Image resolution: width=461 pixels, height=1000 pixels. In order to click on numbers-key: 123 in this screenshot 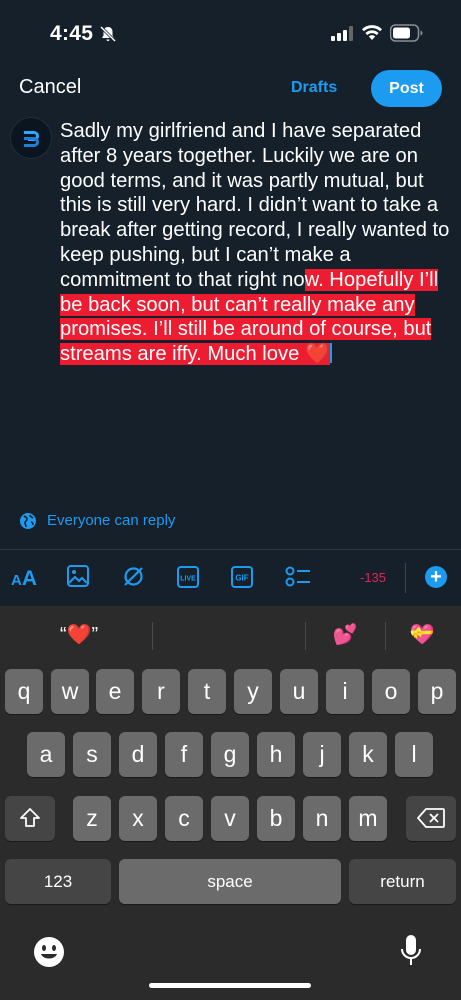, I will do `click(58, 881)`.